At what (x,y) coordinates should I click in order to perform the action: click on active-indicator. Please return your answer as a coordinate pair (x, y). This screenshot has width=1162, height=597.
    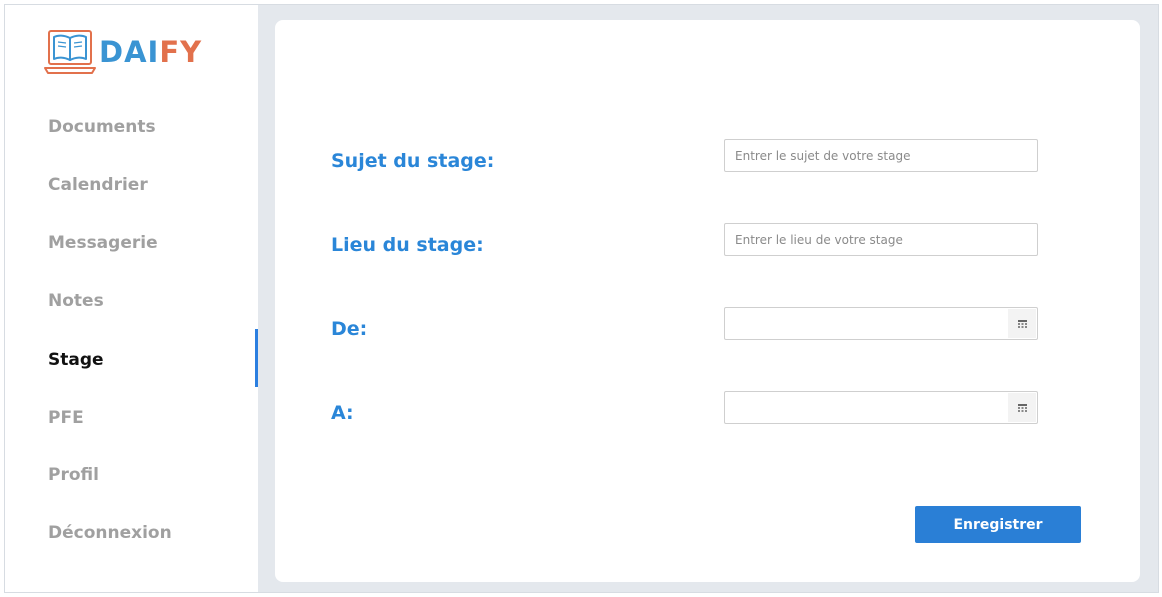
    Looking at the image, I should click on (256, 358).